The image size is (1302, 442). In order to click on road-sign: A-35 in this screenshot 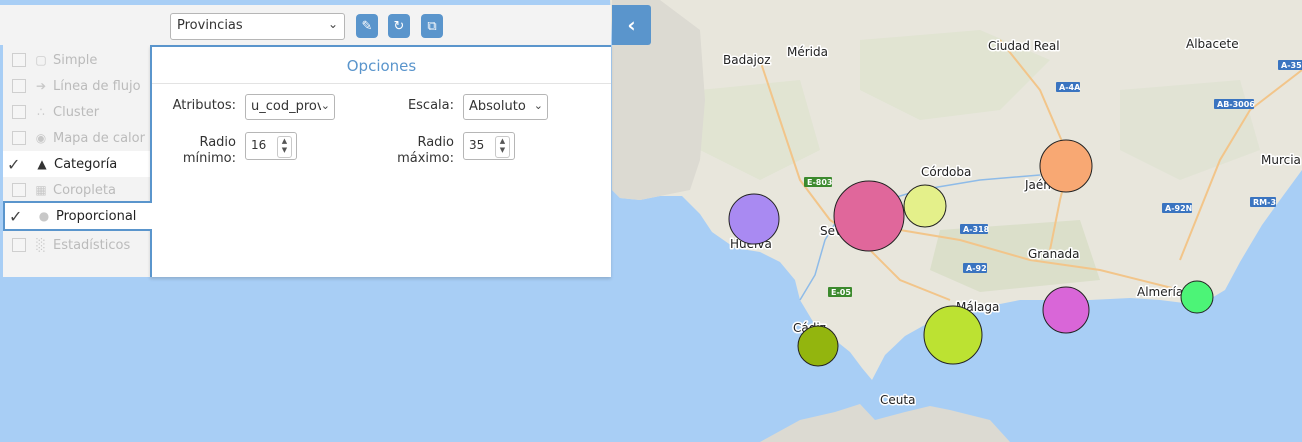, I will do `click(1290, 65)`.